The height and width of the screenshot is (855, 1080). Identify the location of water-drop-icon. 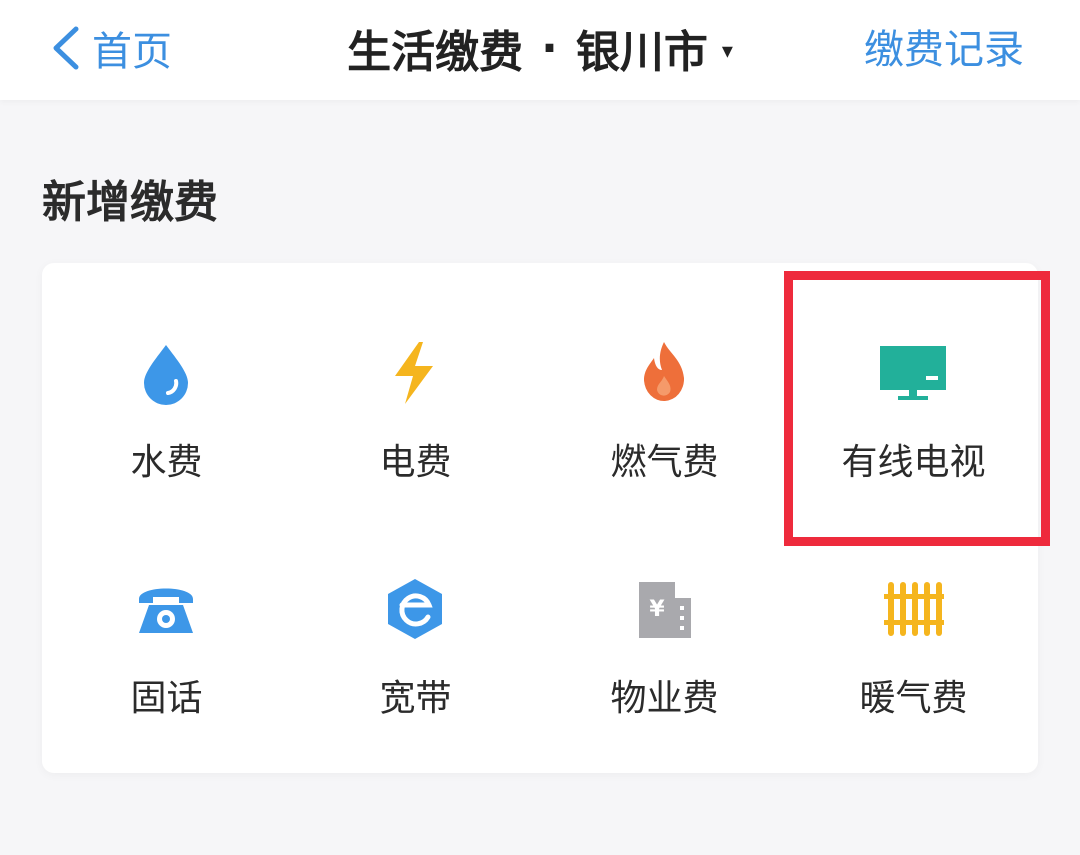
(166, 373).